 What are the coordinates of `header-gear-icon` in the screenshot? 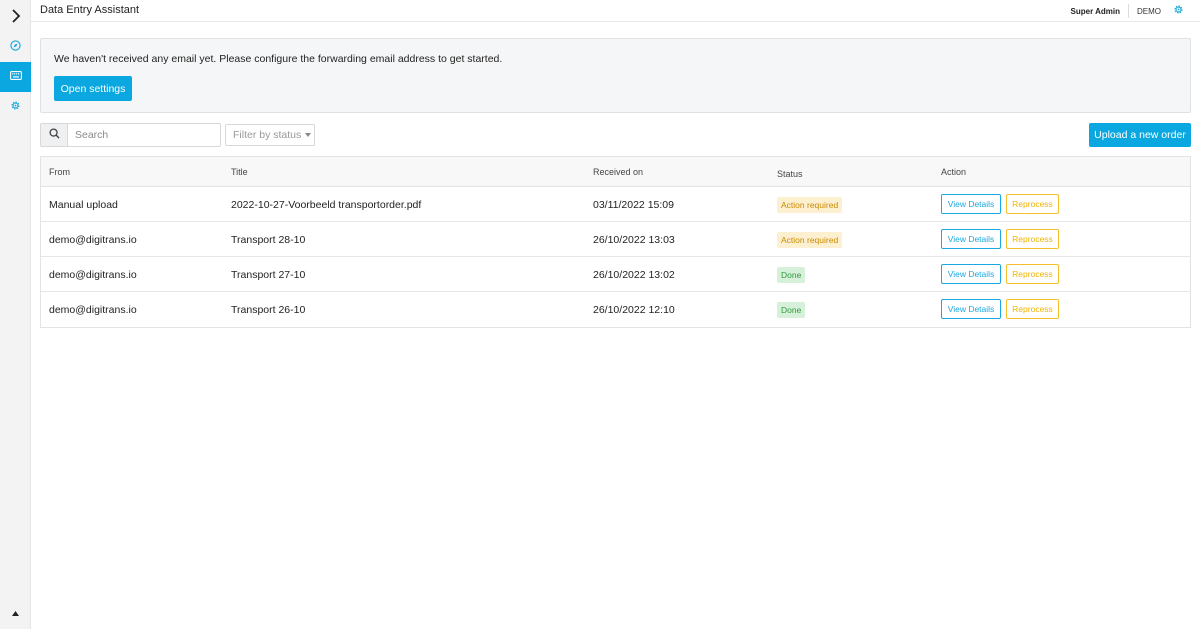 It's located at (1178, 11).